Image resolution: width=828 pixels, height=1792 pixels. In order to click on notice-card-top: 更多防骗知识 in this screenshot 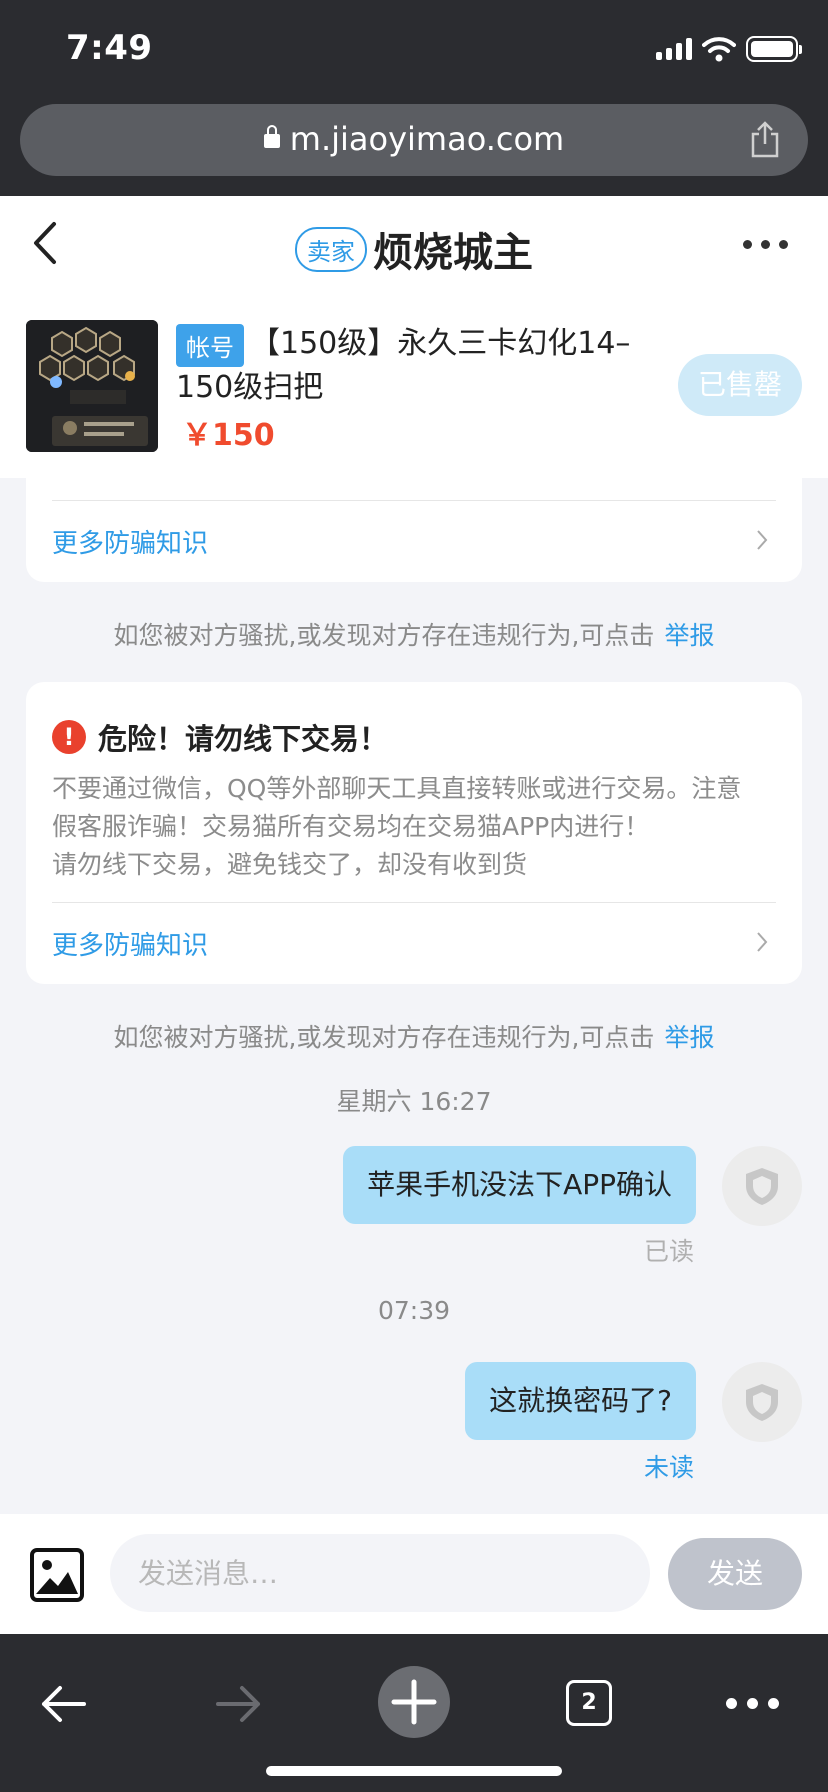, I will do `click(414, 530)`.